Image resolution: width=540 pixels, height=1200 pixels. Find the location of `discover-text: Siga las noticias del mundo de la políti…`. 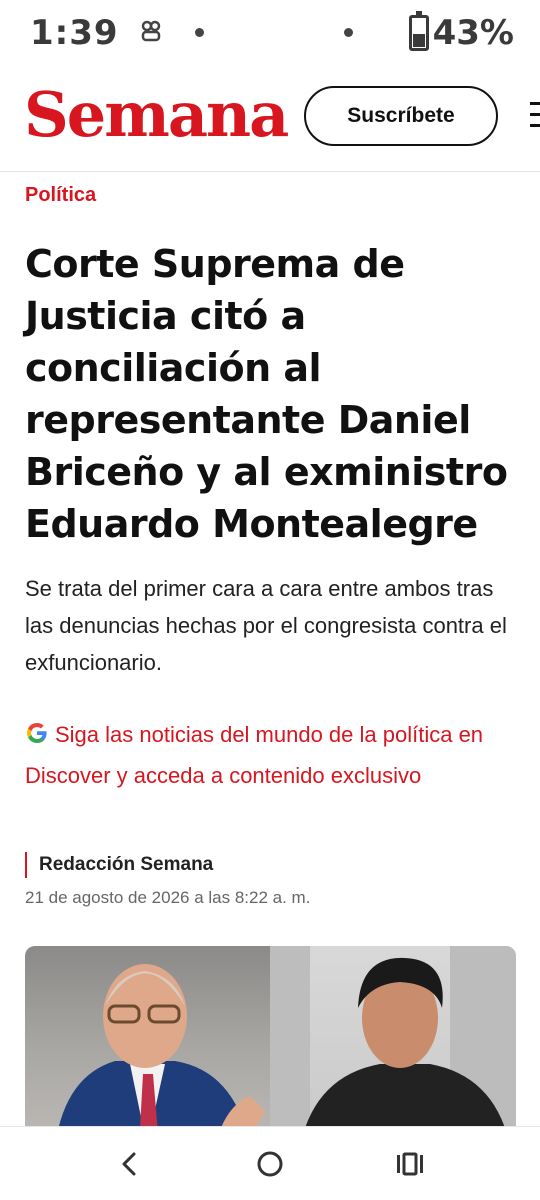

discover-text: Siga las noticias del mundo de la políti… is located at coordinates (254, 755).